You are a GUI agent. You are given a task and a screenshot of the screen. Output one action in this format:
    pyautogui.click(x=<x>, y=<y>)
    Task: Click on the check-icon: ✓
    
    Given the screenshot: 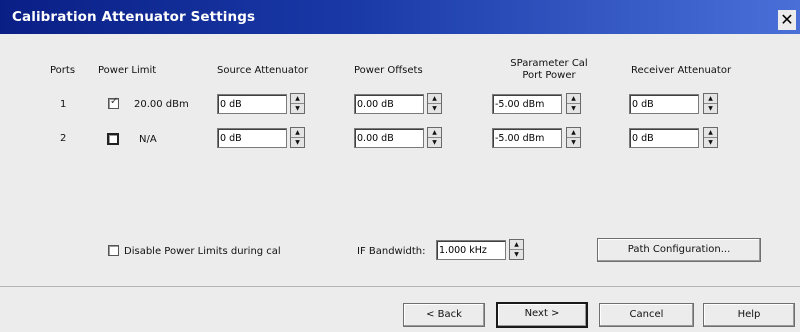 What is the action you would take?
    pyautogui.click(x=114, y=101)
    